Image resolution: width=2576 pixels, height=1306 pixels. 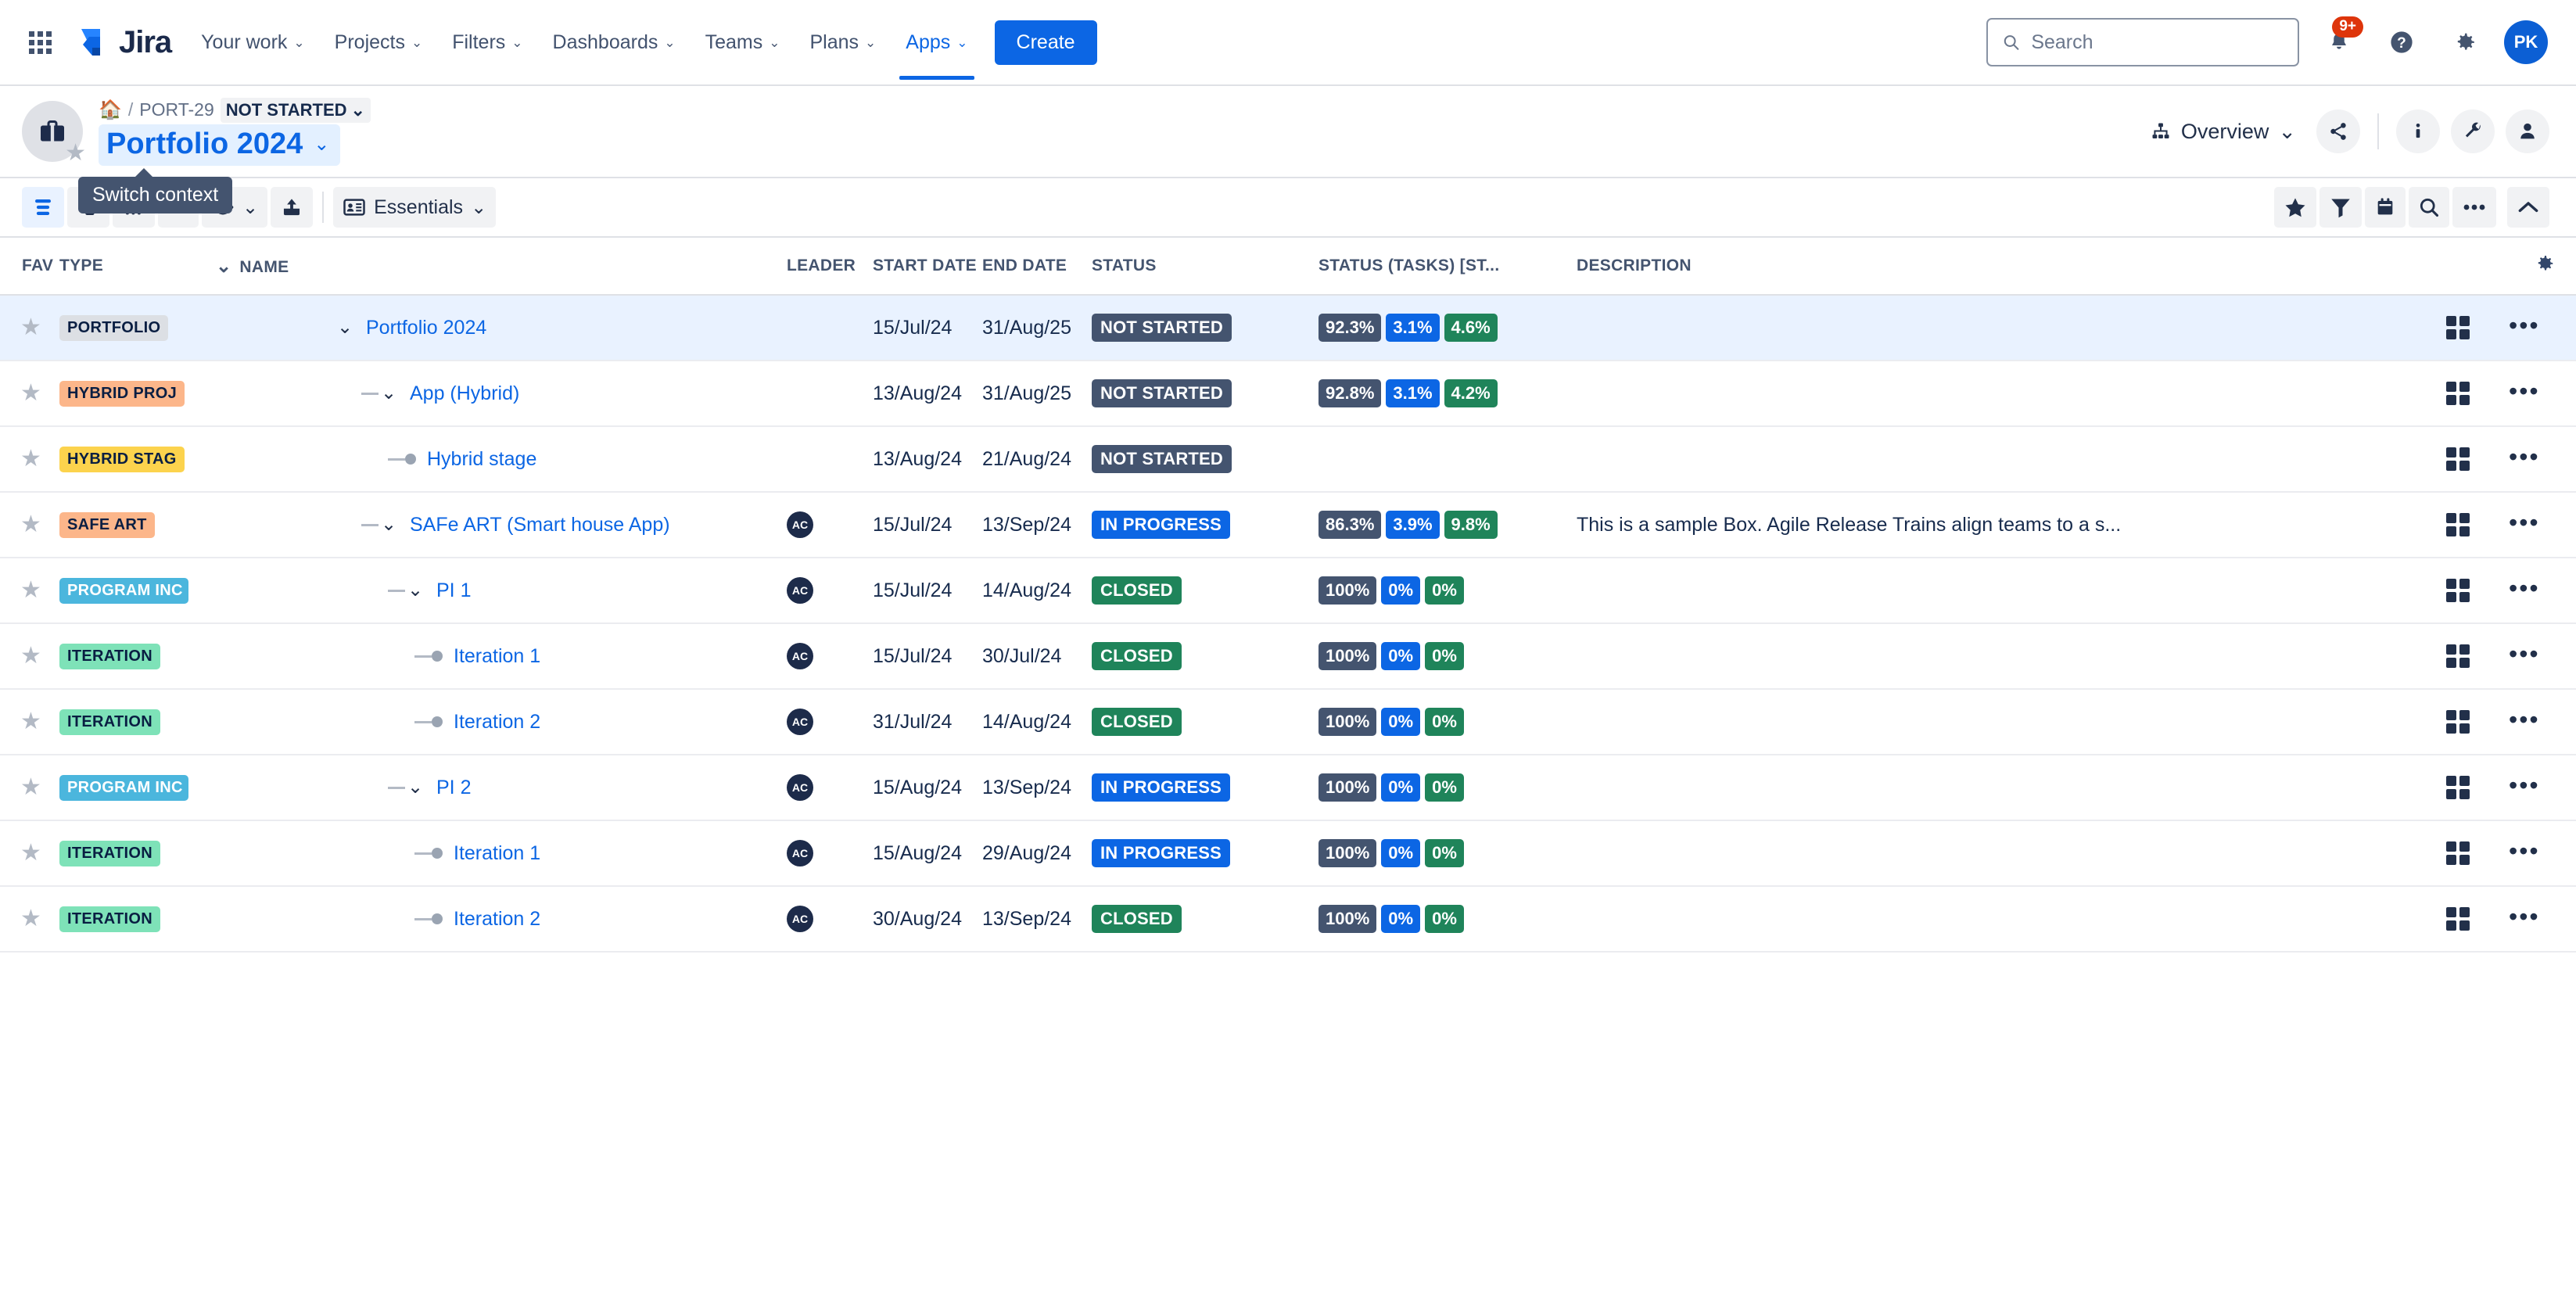 What do you see at coordinates (928, 460) in the screenshot?
I see `row-start-date-cell: 13/Aug/24` at bounding box center [928, 460].